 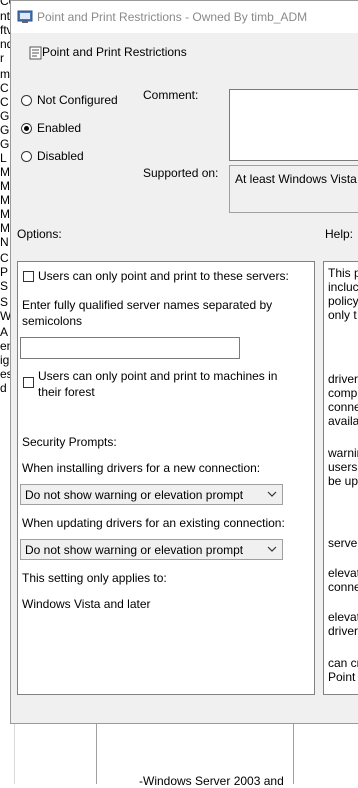 I want to click on radio-label: Disabled, so click(x=60, y=156).